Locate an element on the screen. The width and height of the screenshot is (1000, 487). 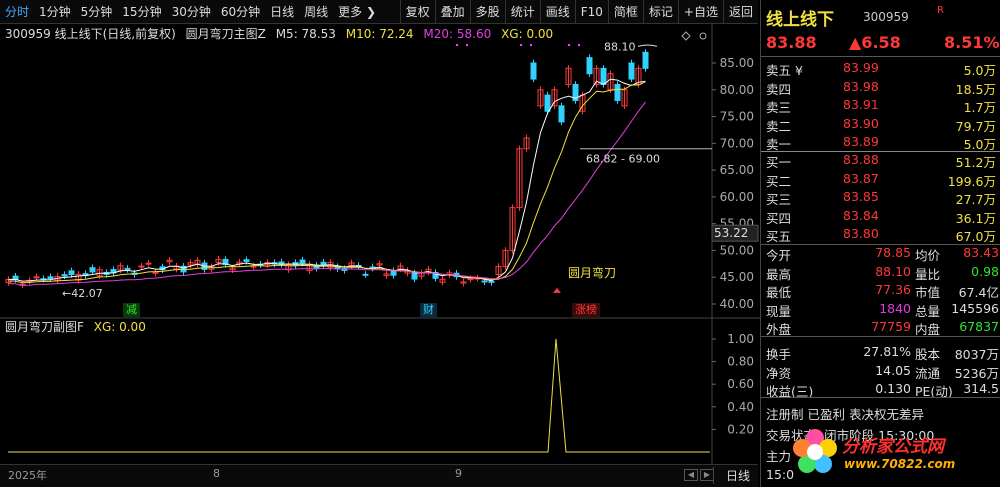
sells-volume: 18.5万 is located at coordinates (975, 89).